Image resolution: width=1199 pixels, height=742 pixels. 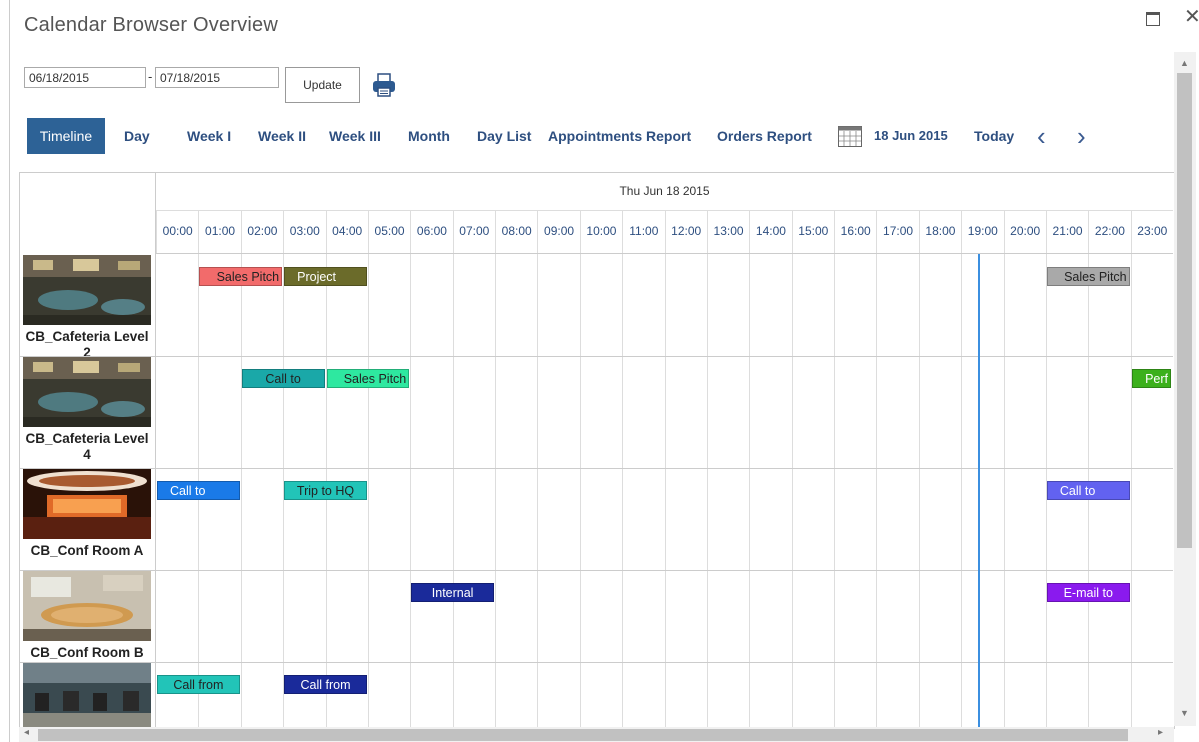 I want to click on current-date-label: 18 Jun 2015, so click(x=911, y=135).